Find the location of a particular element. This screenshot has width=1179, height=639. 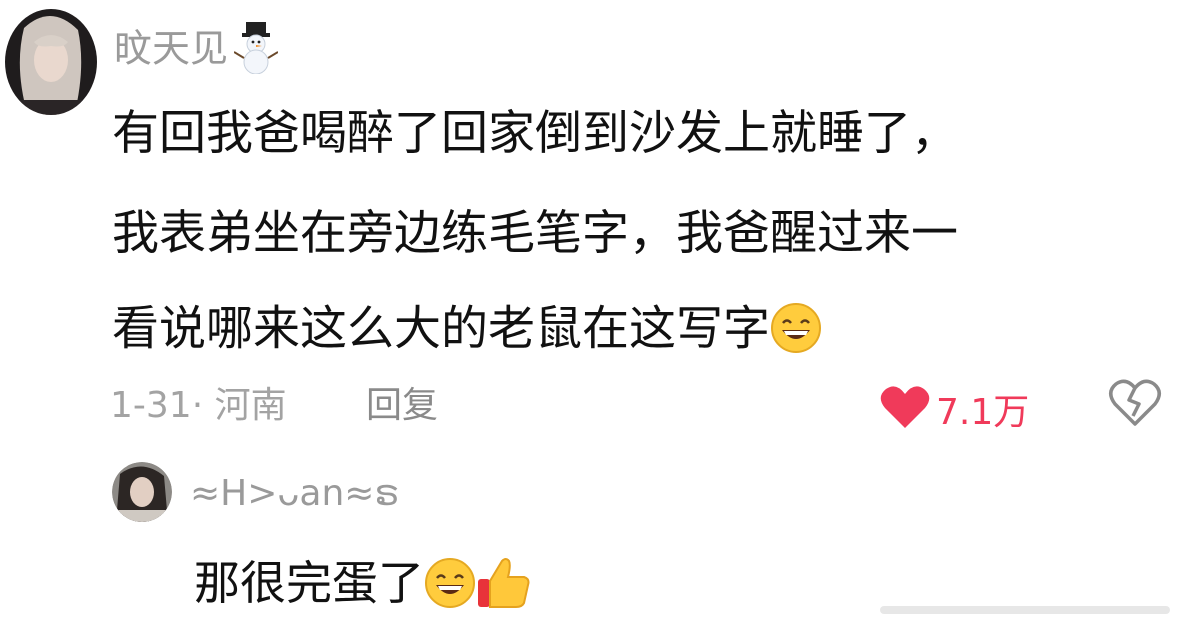

heart-icon is located at coordinates (905, 409).